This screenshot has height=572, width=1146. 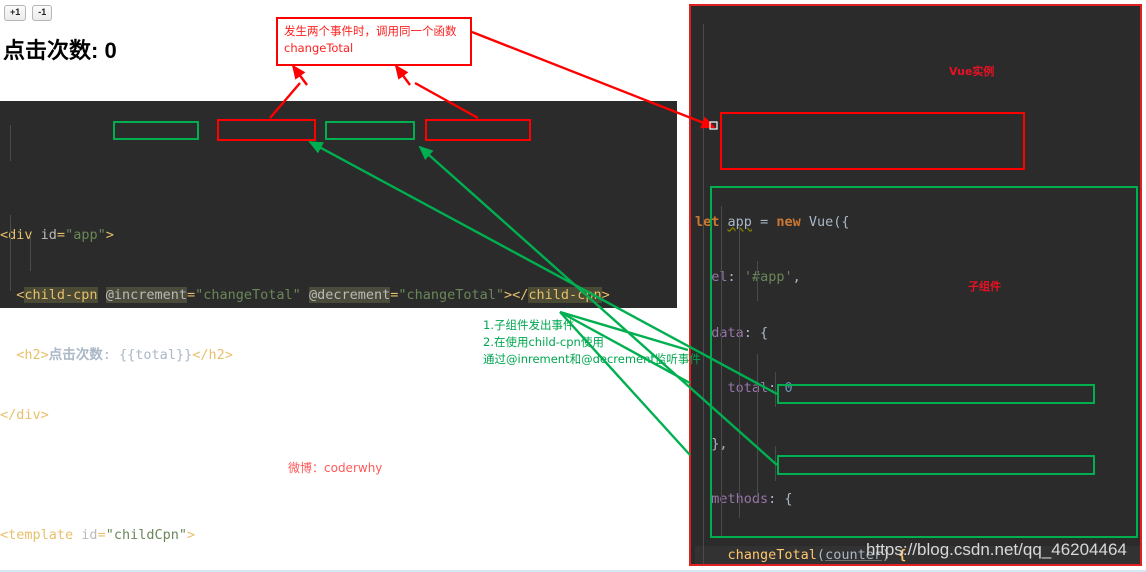 What do you see at coordinates (57, 235) in the screenshot?
I see `code-line: <div id="app">` at bounding box center [57, 235].